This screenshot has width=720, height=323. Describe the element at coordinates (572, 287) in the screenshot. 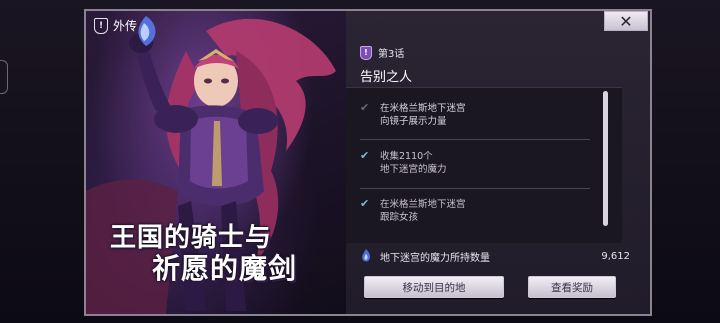

I see `view-rewards-button: 查看奖励` at that location.